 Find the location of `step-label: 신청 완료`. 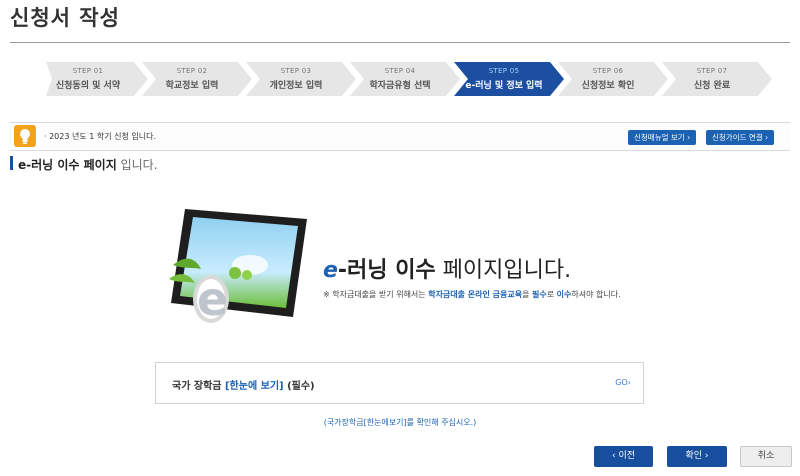

step-label: 신청 완료 is located at coordinates (712, 86).